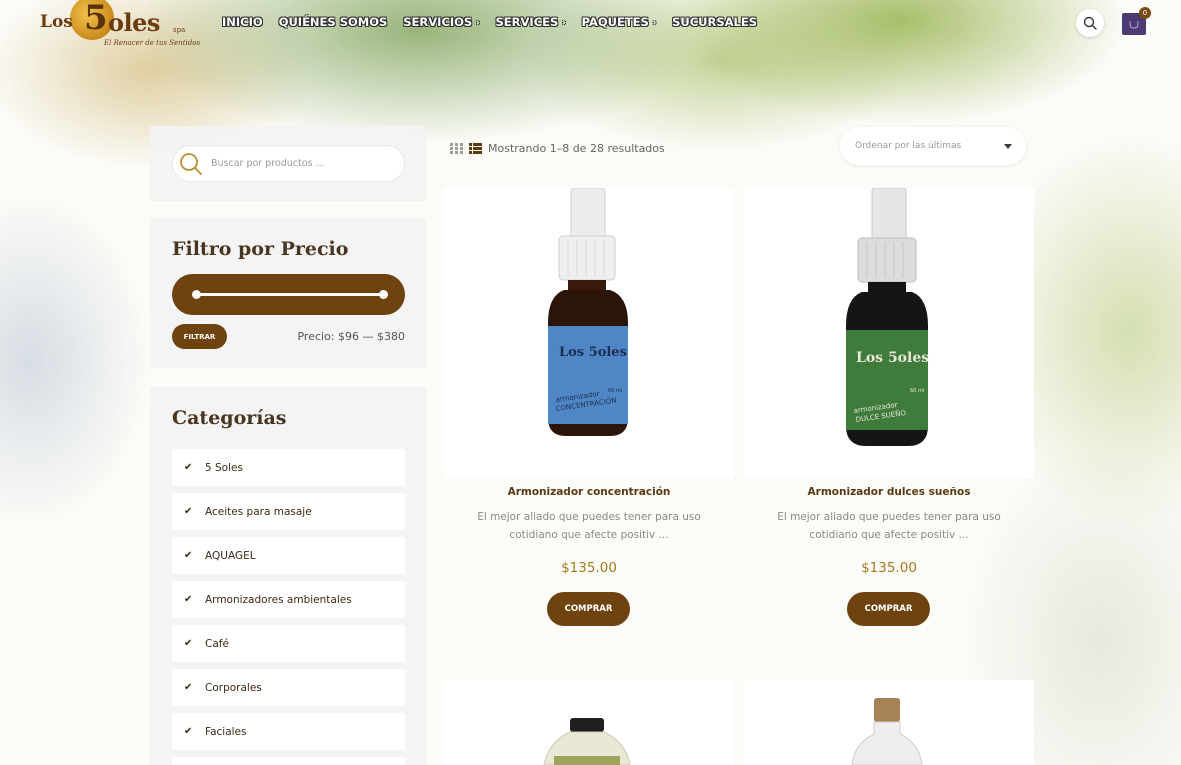  I want to click on nav-servicios: SERVICIOS ›, so click(441, 22).